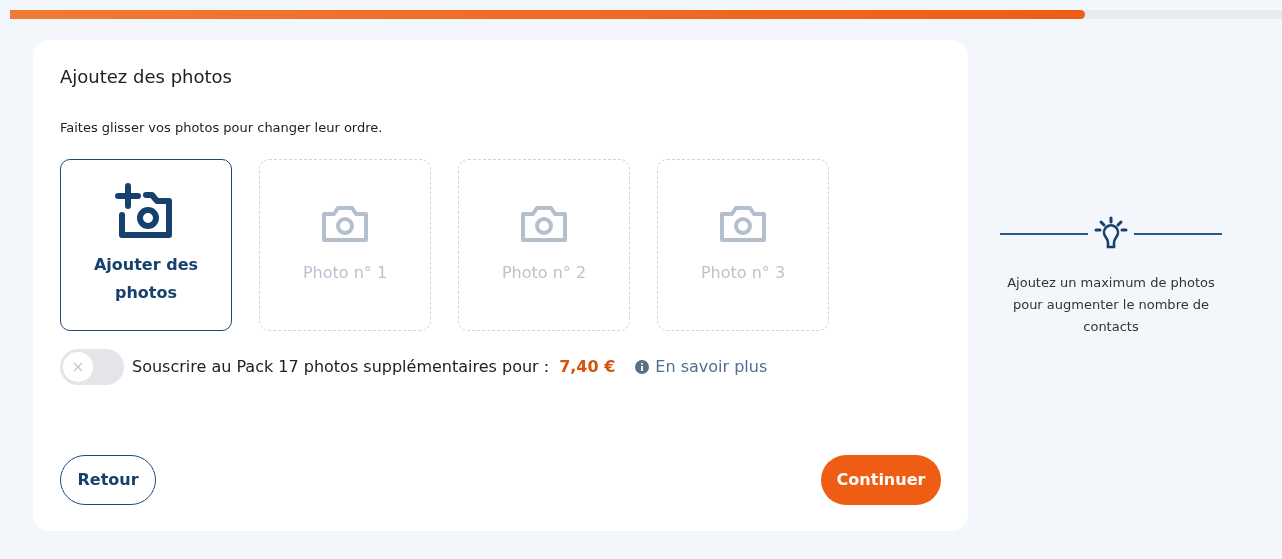  Describe the element at coordinates (92, 367) in the screenshot. I see `pack-toggle` at that location.